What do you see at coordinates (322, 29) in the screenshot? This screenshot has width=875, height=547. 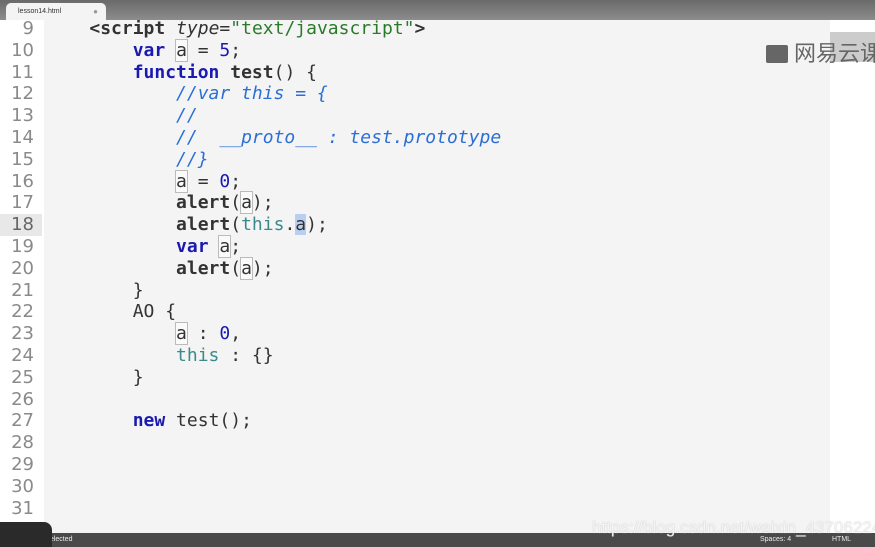 I see `code-token: "text/javascript"` at bounding box center [322, 29].